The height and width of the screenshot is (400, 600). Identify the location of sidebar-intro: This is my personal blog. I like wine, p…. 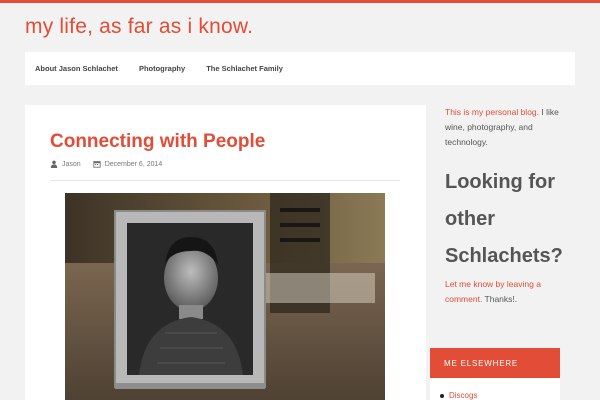
(510, 127).